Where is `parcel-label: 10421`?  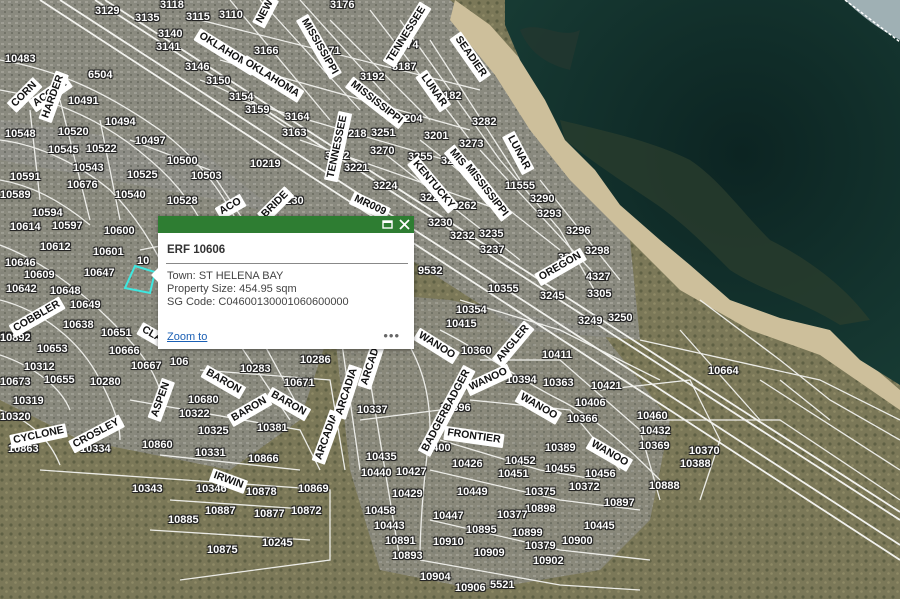
parcel-label: 10421 is located at coordinates (606, 386).